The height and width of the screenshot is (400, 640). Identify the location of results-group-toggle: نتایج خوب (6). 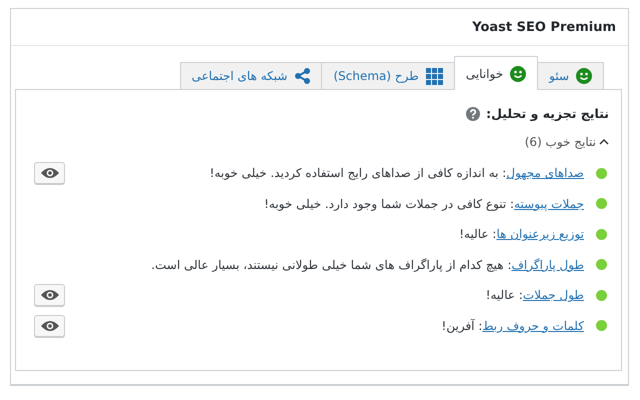
(566, 142).